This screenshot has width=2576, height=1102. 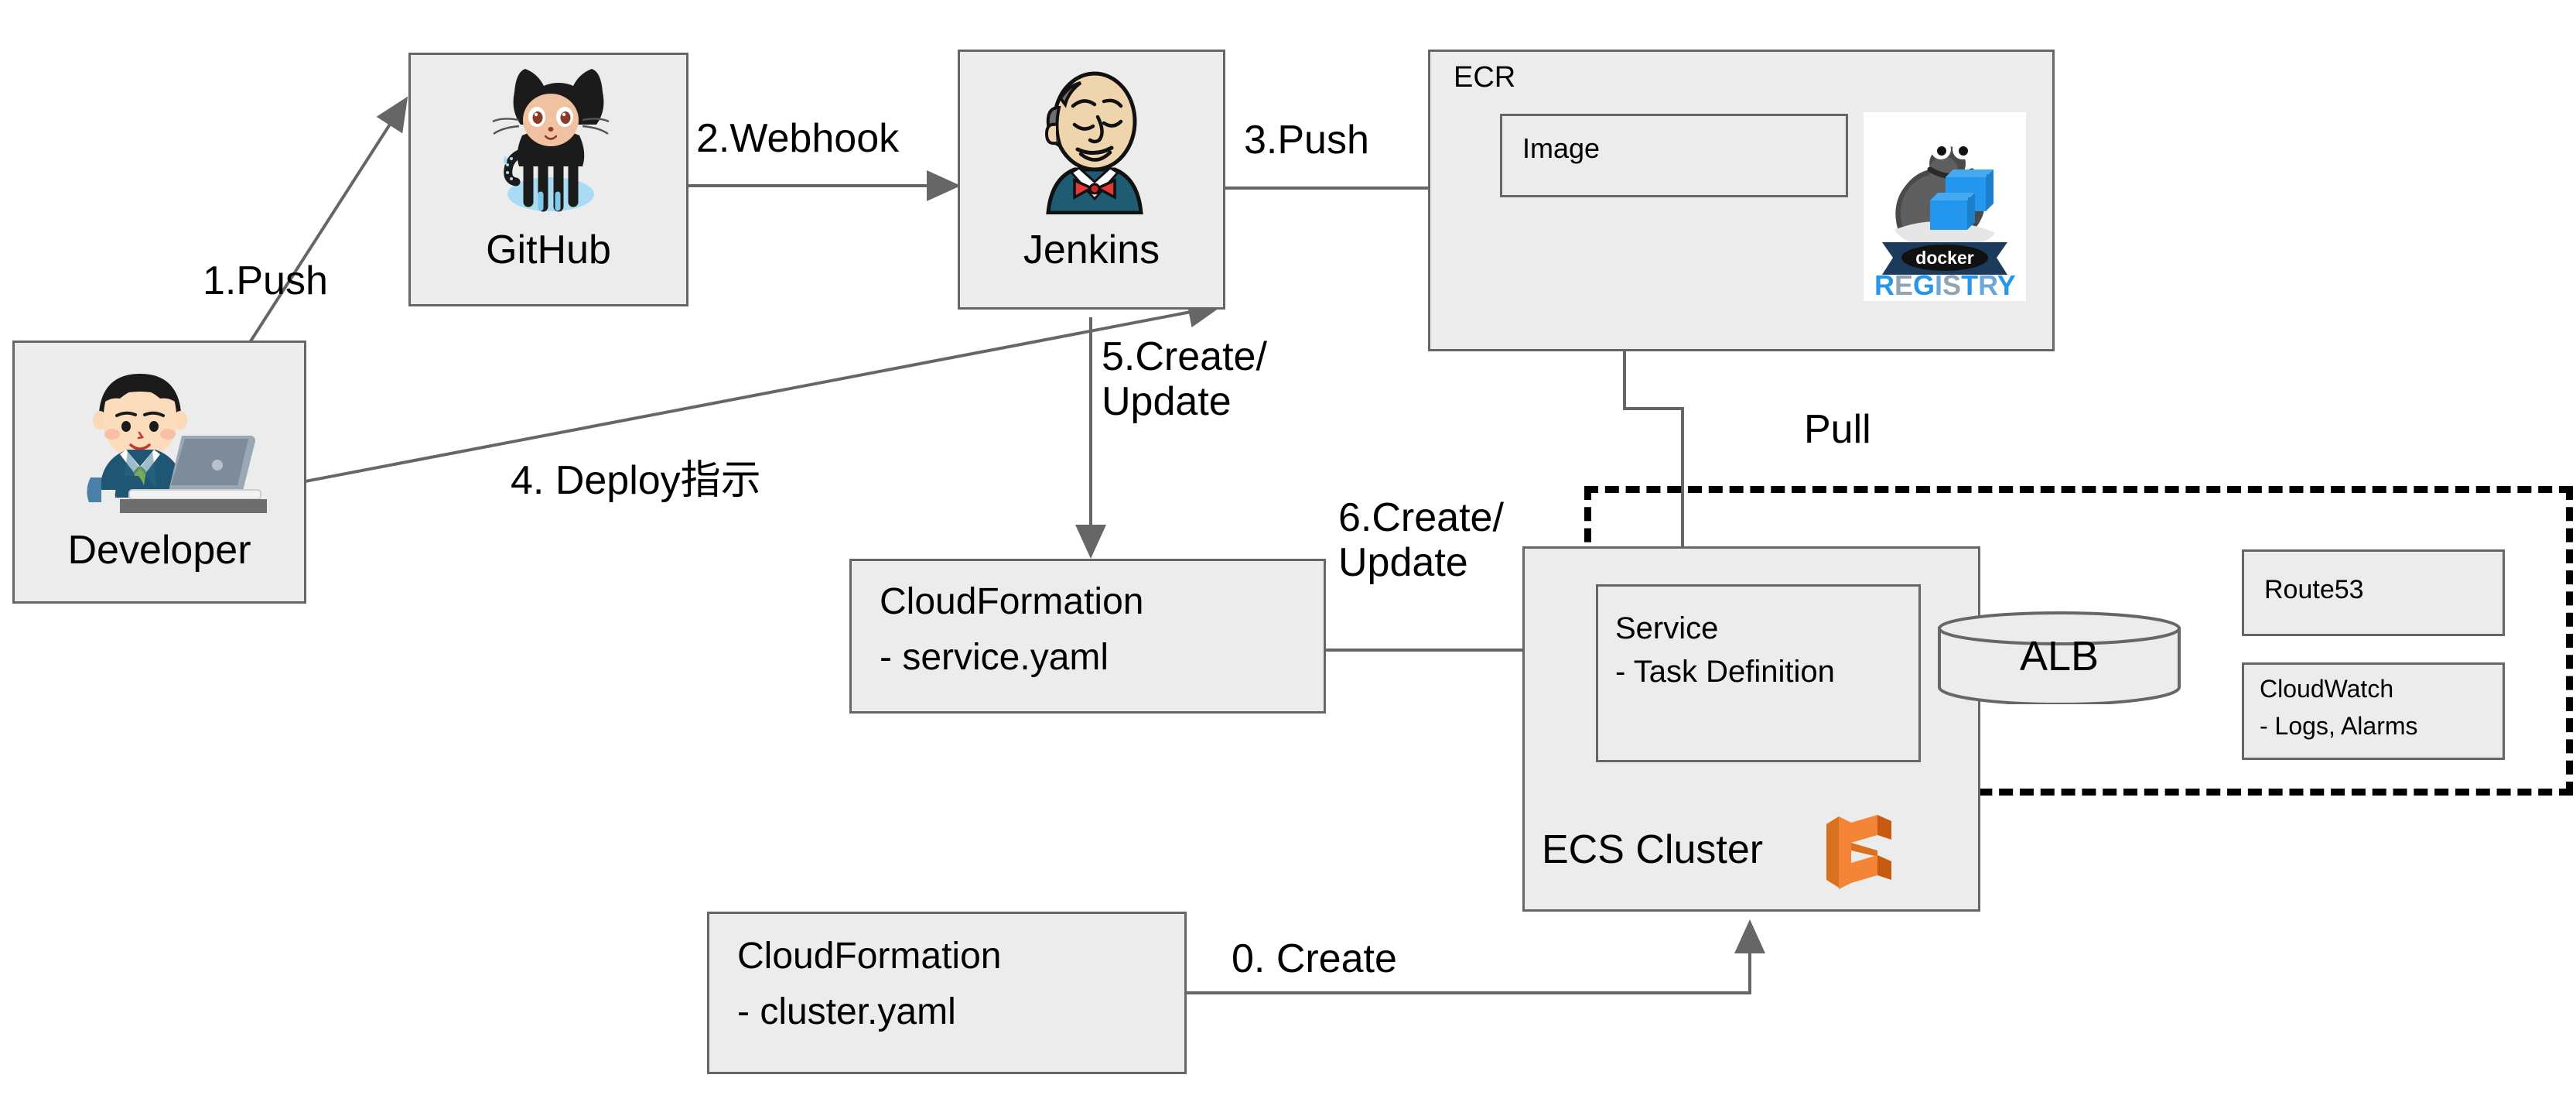 What do you see at coordinates (2327, 689) in the screenshot?
I see `node-cloudwatch-line1: CloudWatch` at bounding box center [2327, 689].